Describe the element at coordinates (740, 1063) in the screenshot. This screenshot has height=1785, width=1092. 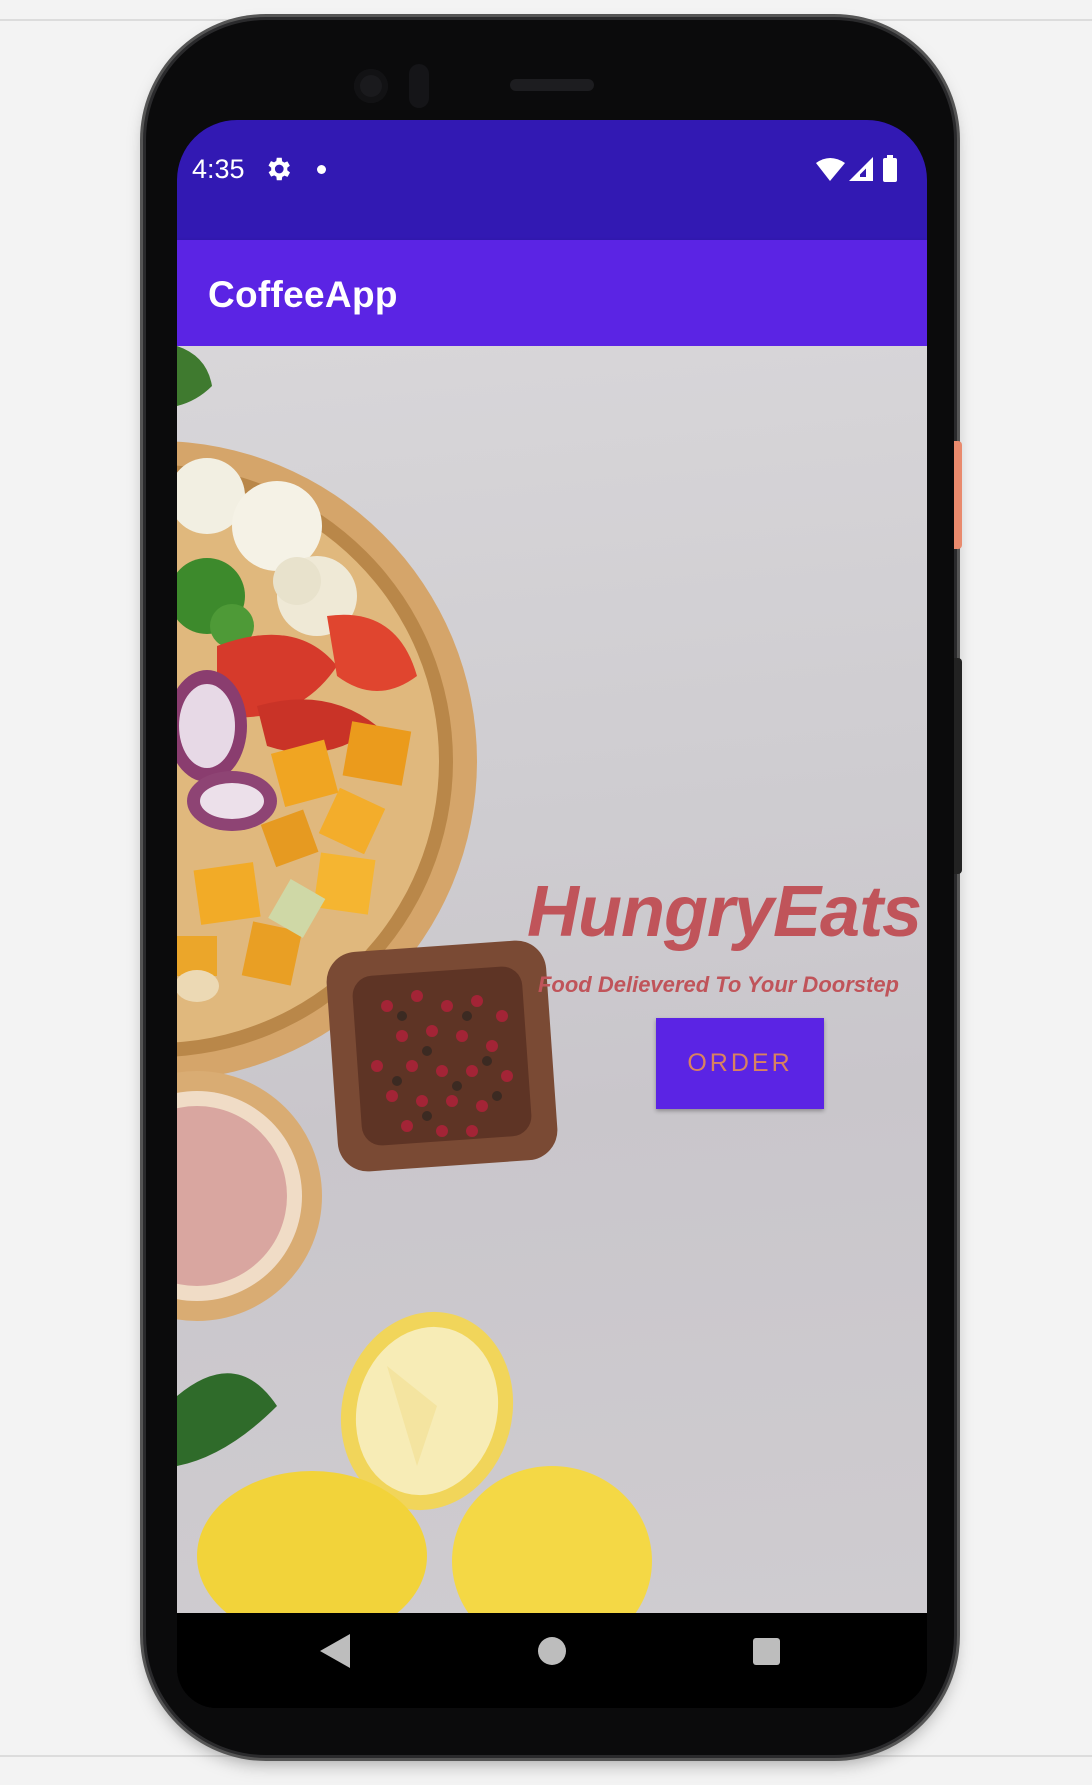
I see `order-button: ORDER` at that location.